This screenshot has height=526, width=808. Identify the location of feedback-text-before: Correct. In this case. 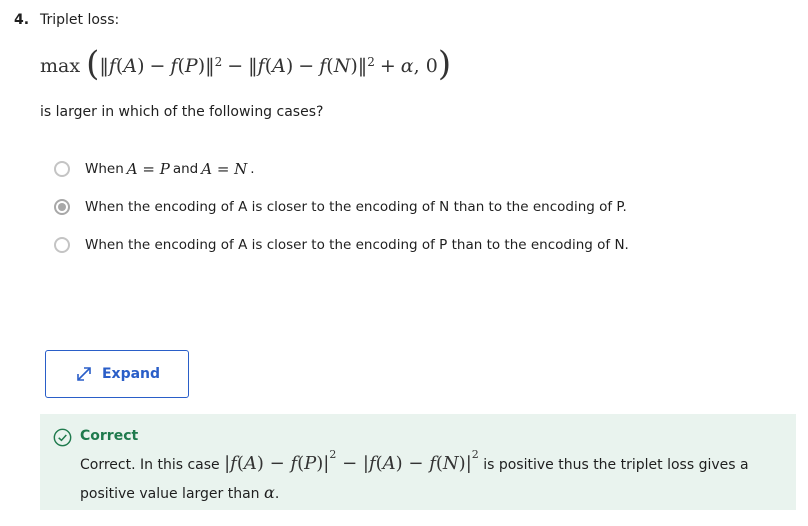
(150, 465).